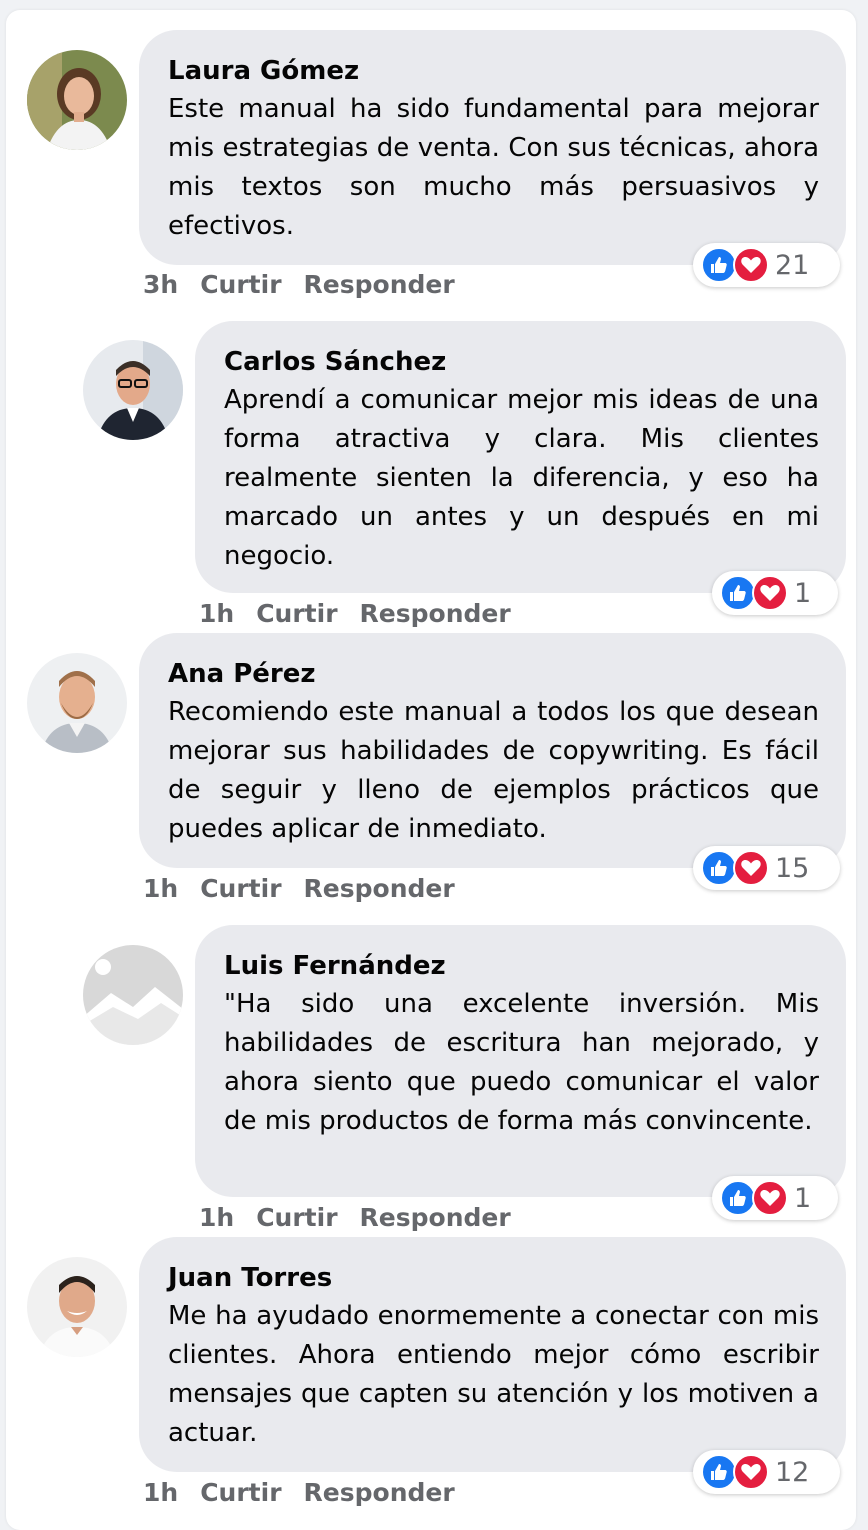 The image size is (868, 1530). I want to click on woman-portrait-icon, so click(77, 100).